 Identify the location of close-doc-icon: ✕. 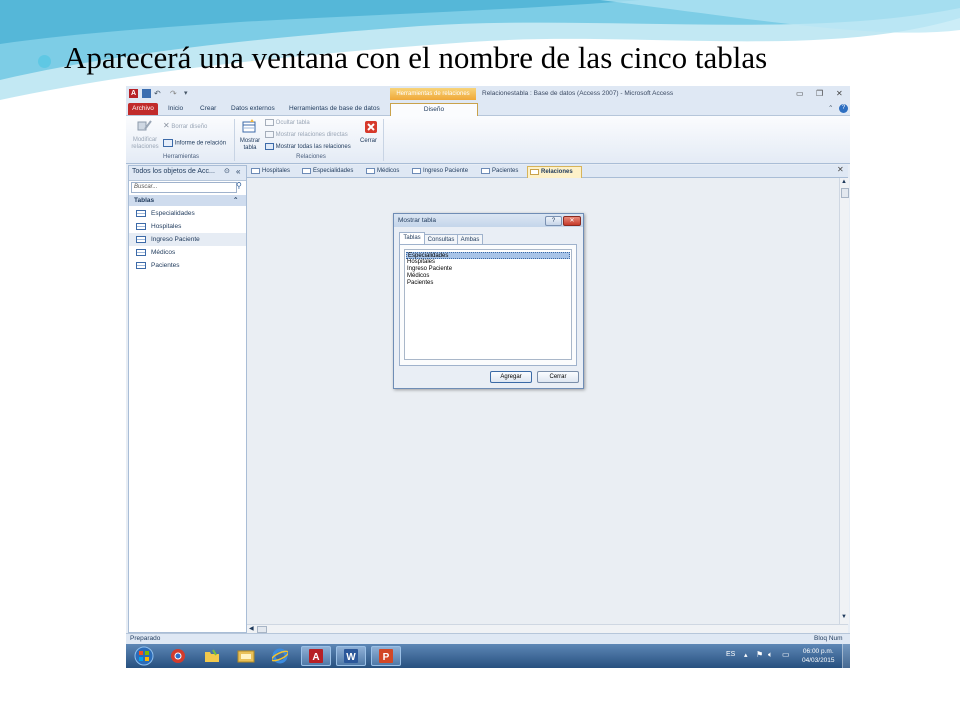
(840, 169).